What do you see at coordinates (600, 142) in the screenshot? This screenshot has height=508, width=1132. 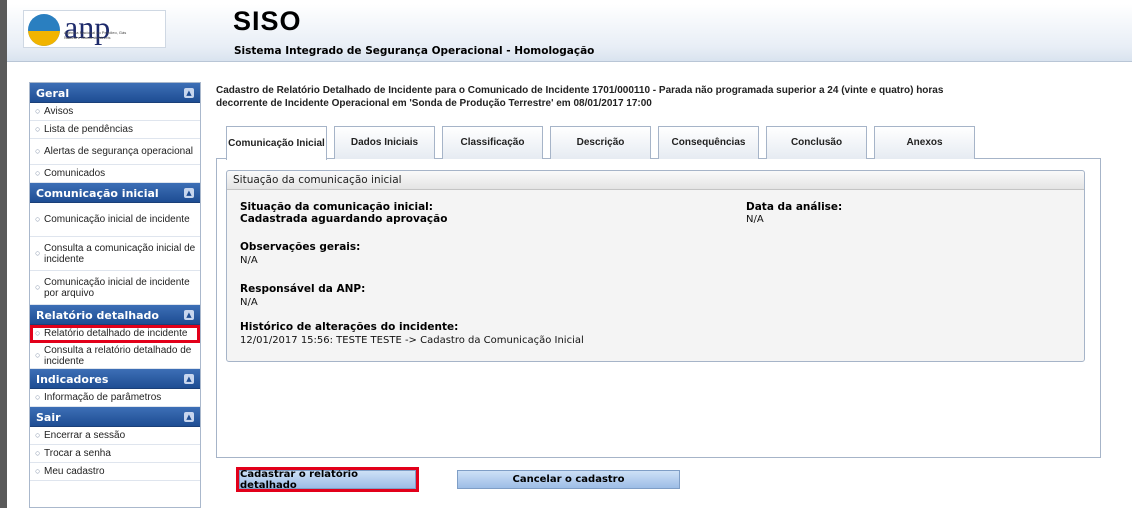 I see `tab-descricao: Descrição` at bounding box center [600, 142].